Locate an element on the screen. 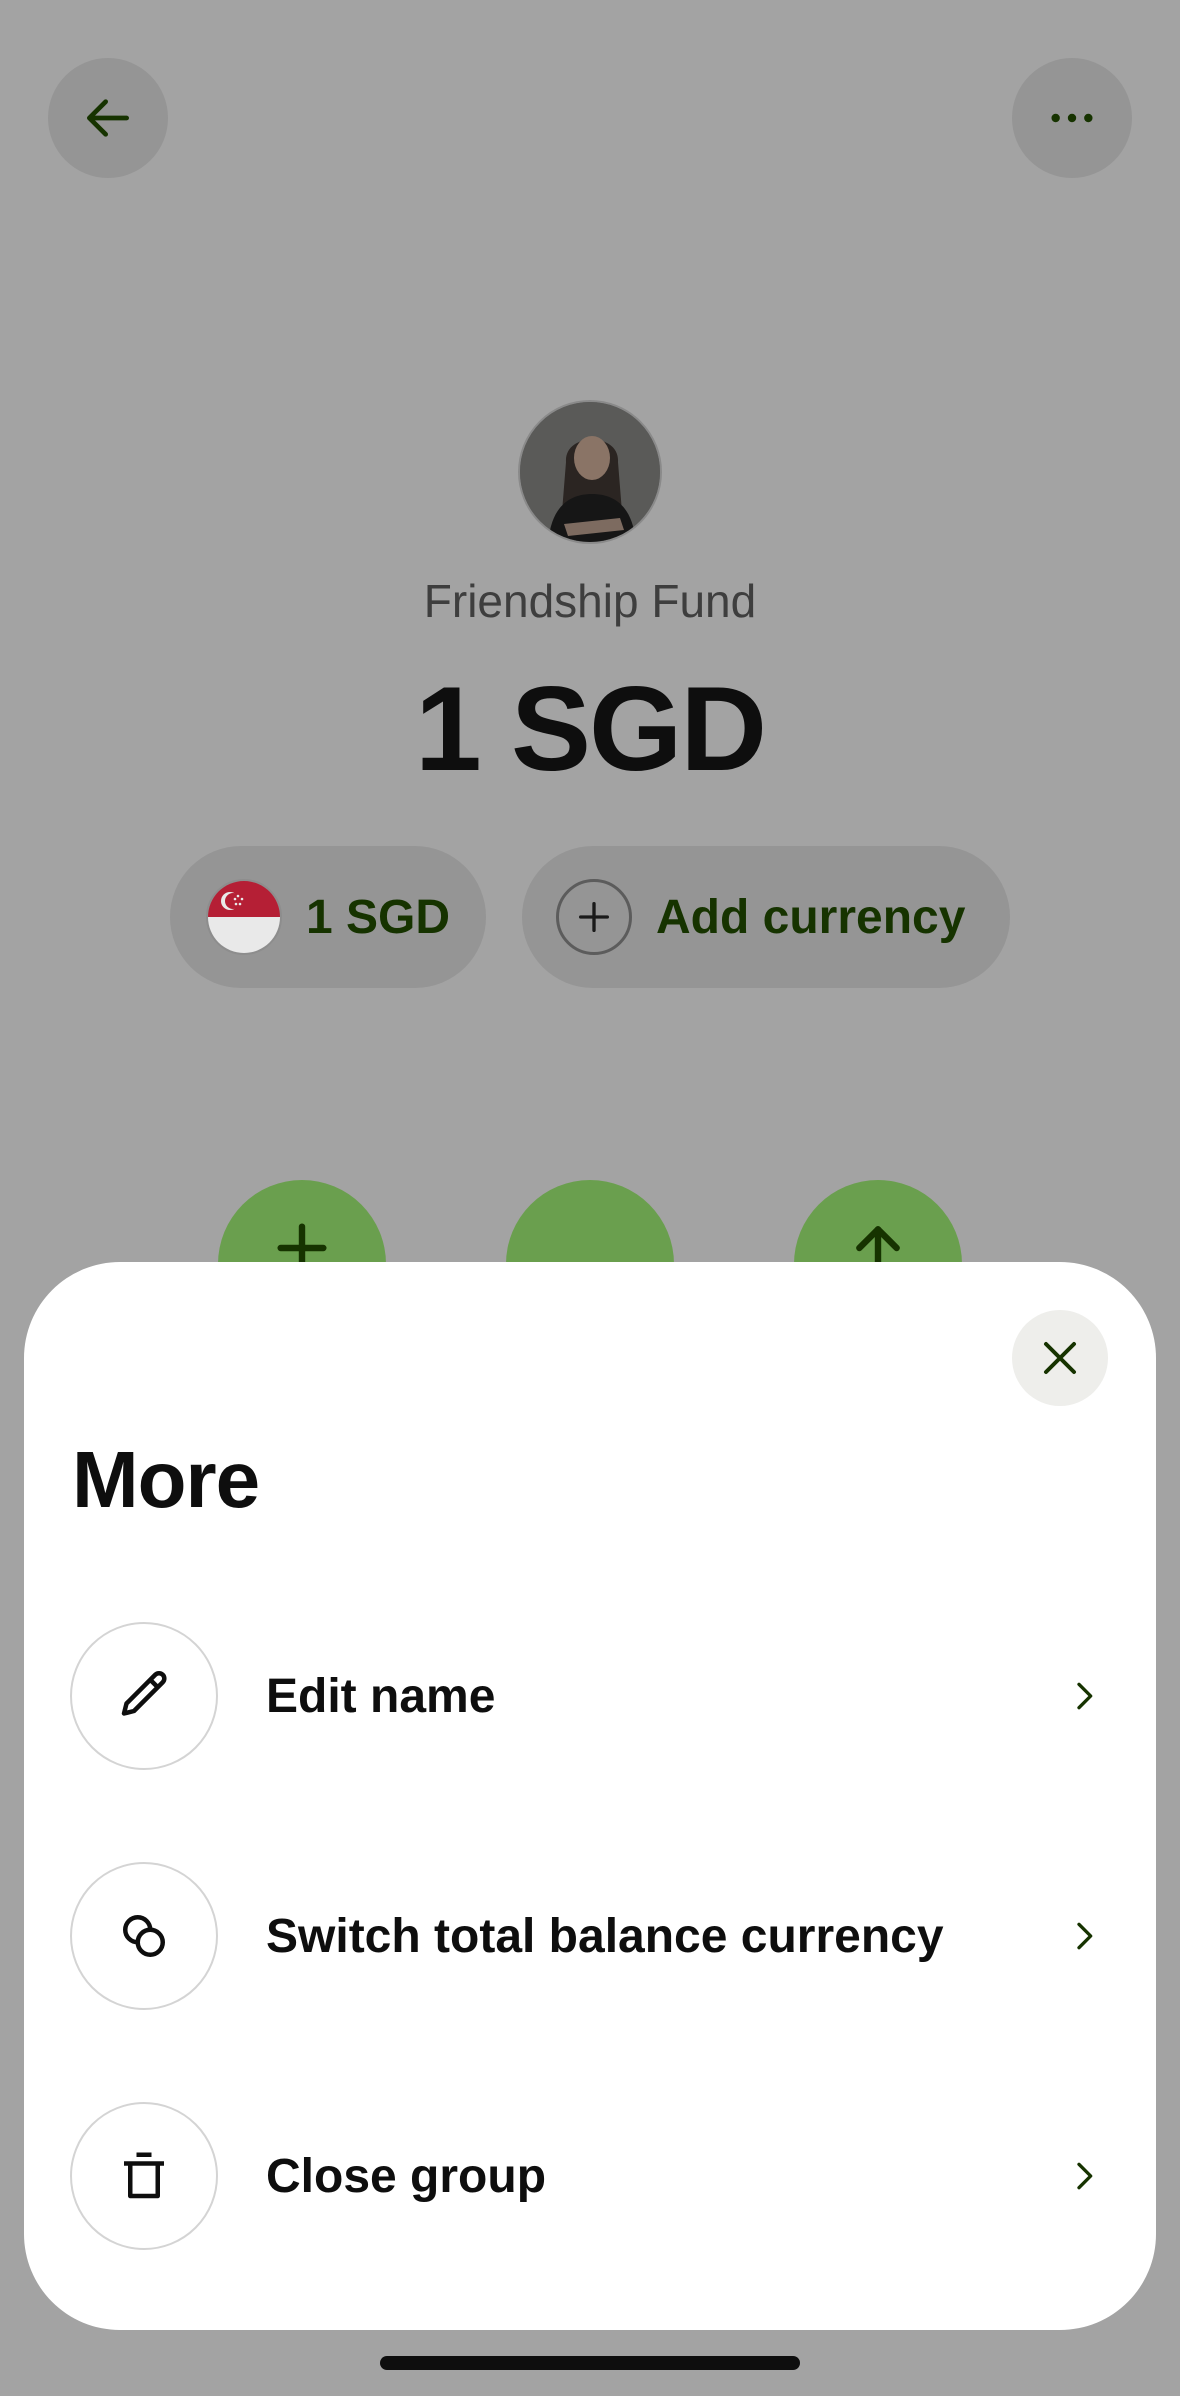  sheet-title: More is located at coordinates (166, 1479).